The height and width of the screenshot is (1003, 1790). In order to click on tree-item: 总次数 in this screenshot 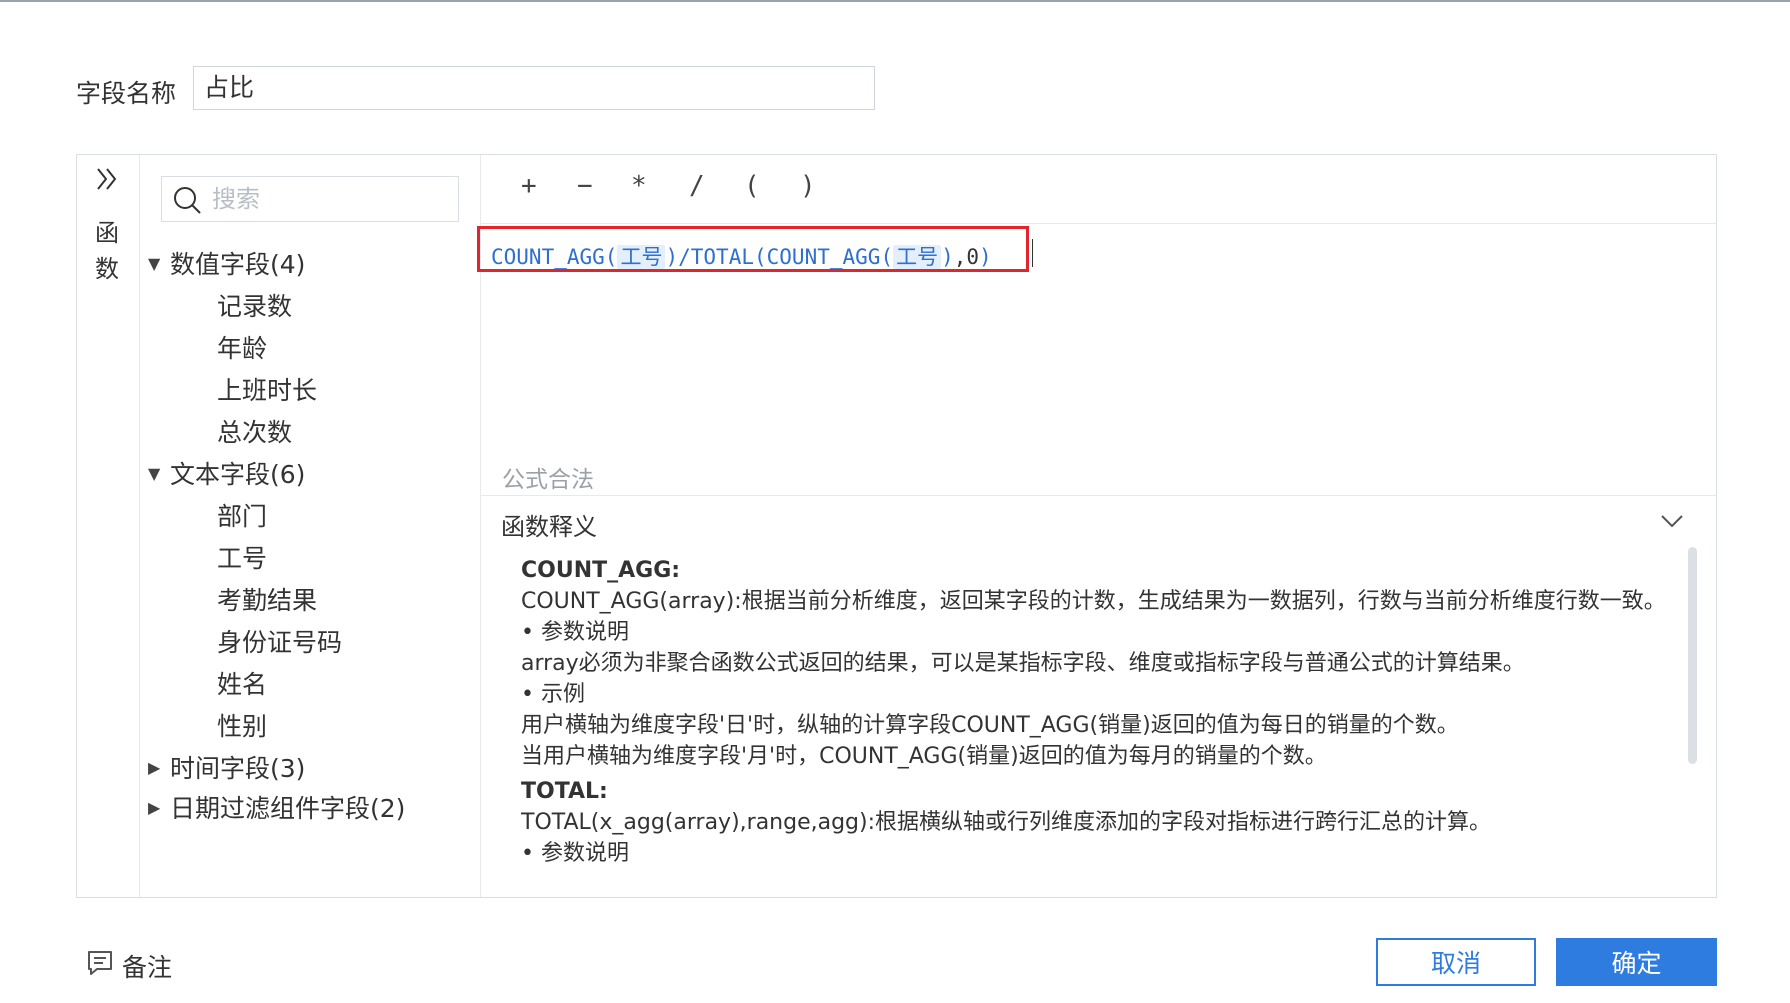, I will do `click(254, 431)`.